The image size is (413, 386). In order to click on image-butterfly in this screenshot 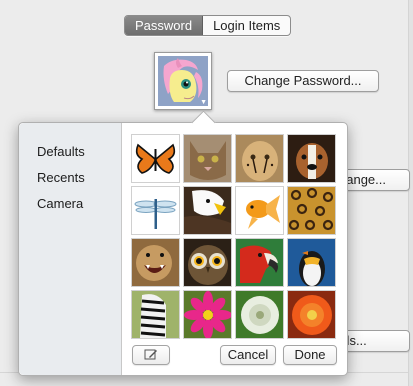, I will do `click(155, 158)`.